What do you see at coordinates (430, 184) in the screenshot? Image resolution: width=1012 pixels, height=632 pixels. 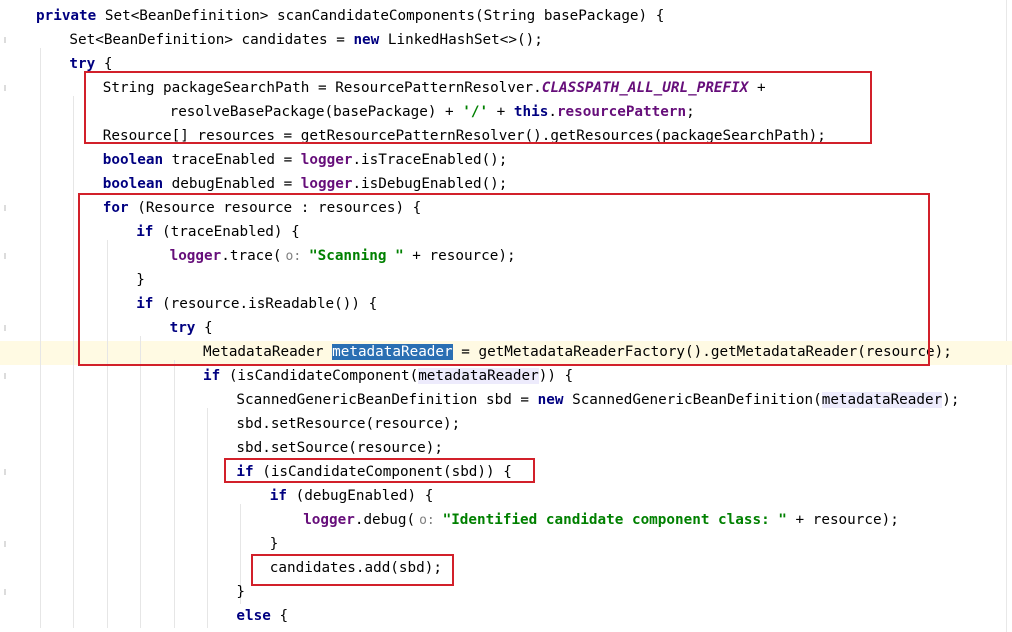 I see `code-token: .isDebugEnabled();` at bounding box center [430, 184].